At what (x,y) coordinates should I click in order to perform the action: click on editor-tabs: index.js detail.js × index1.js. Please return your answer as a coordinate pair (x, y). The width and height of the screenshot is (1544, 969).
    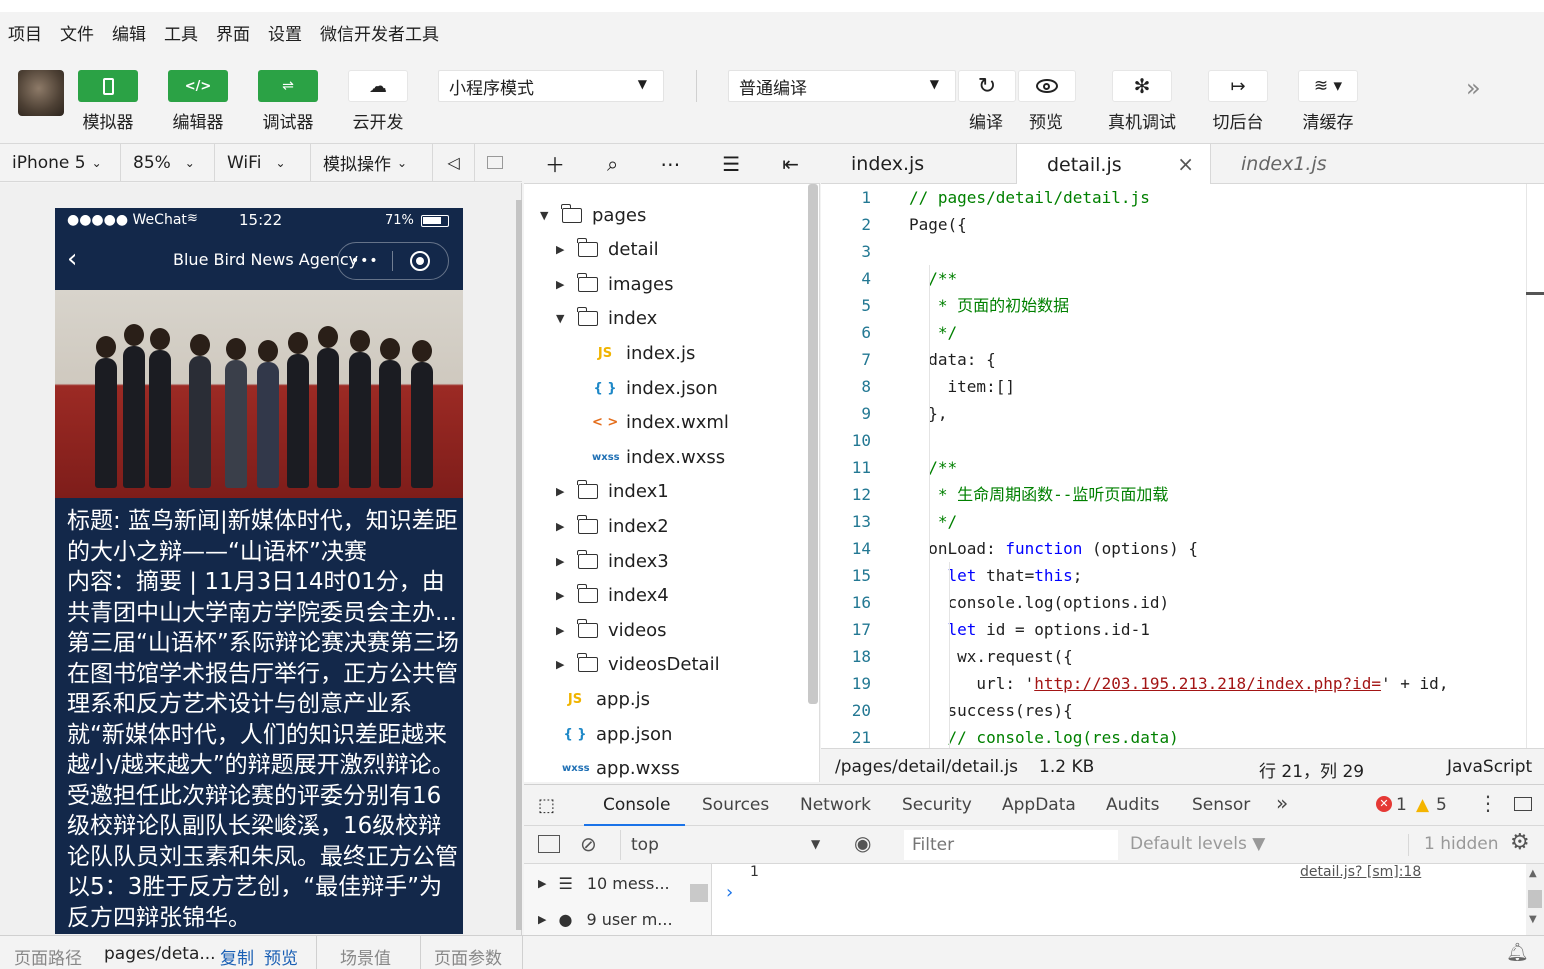
    Looking at the image, I should click on (1182, 164).